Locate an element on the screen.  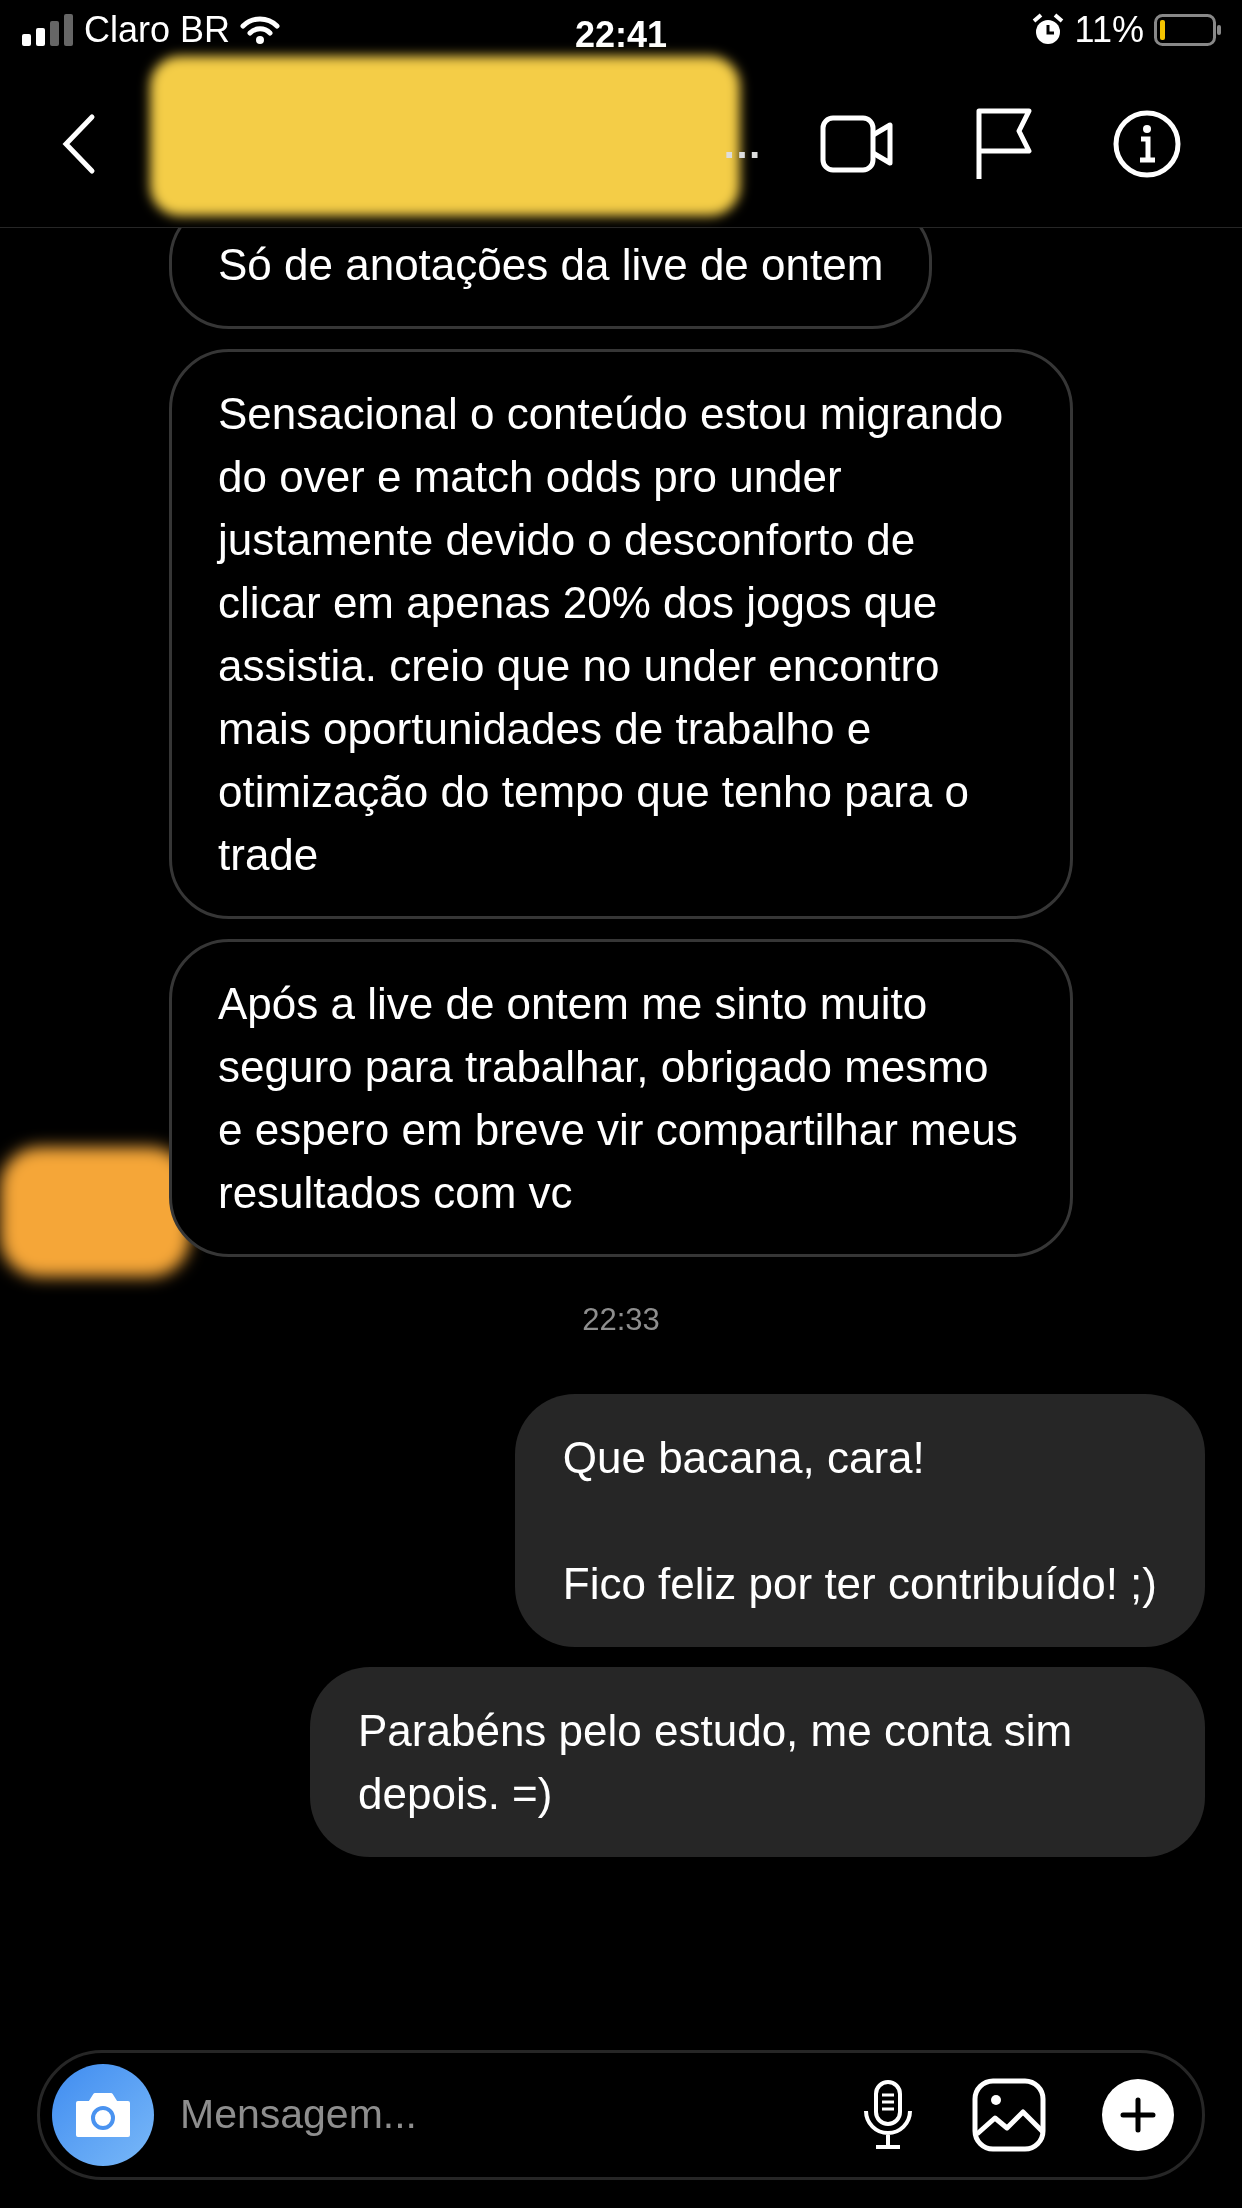
image-icon is located at coordinates (1009, 2115).